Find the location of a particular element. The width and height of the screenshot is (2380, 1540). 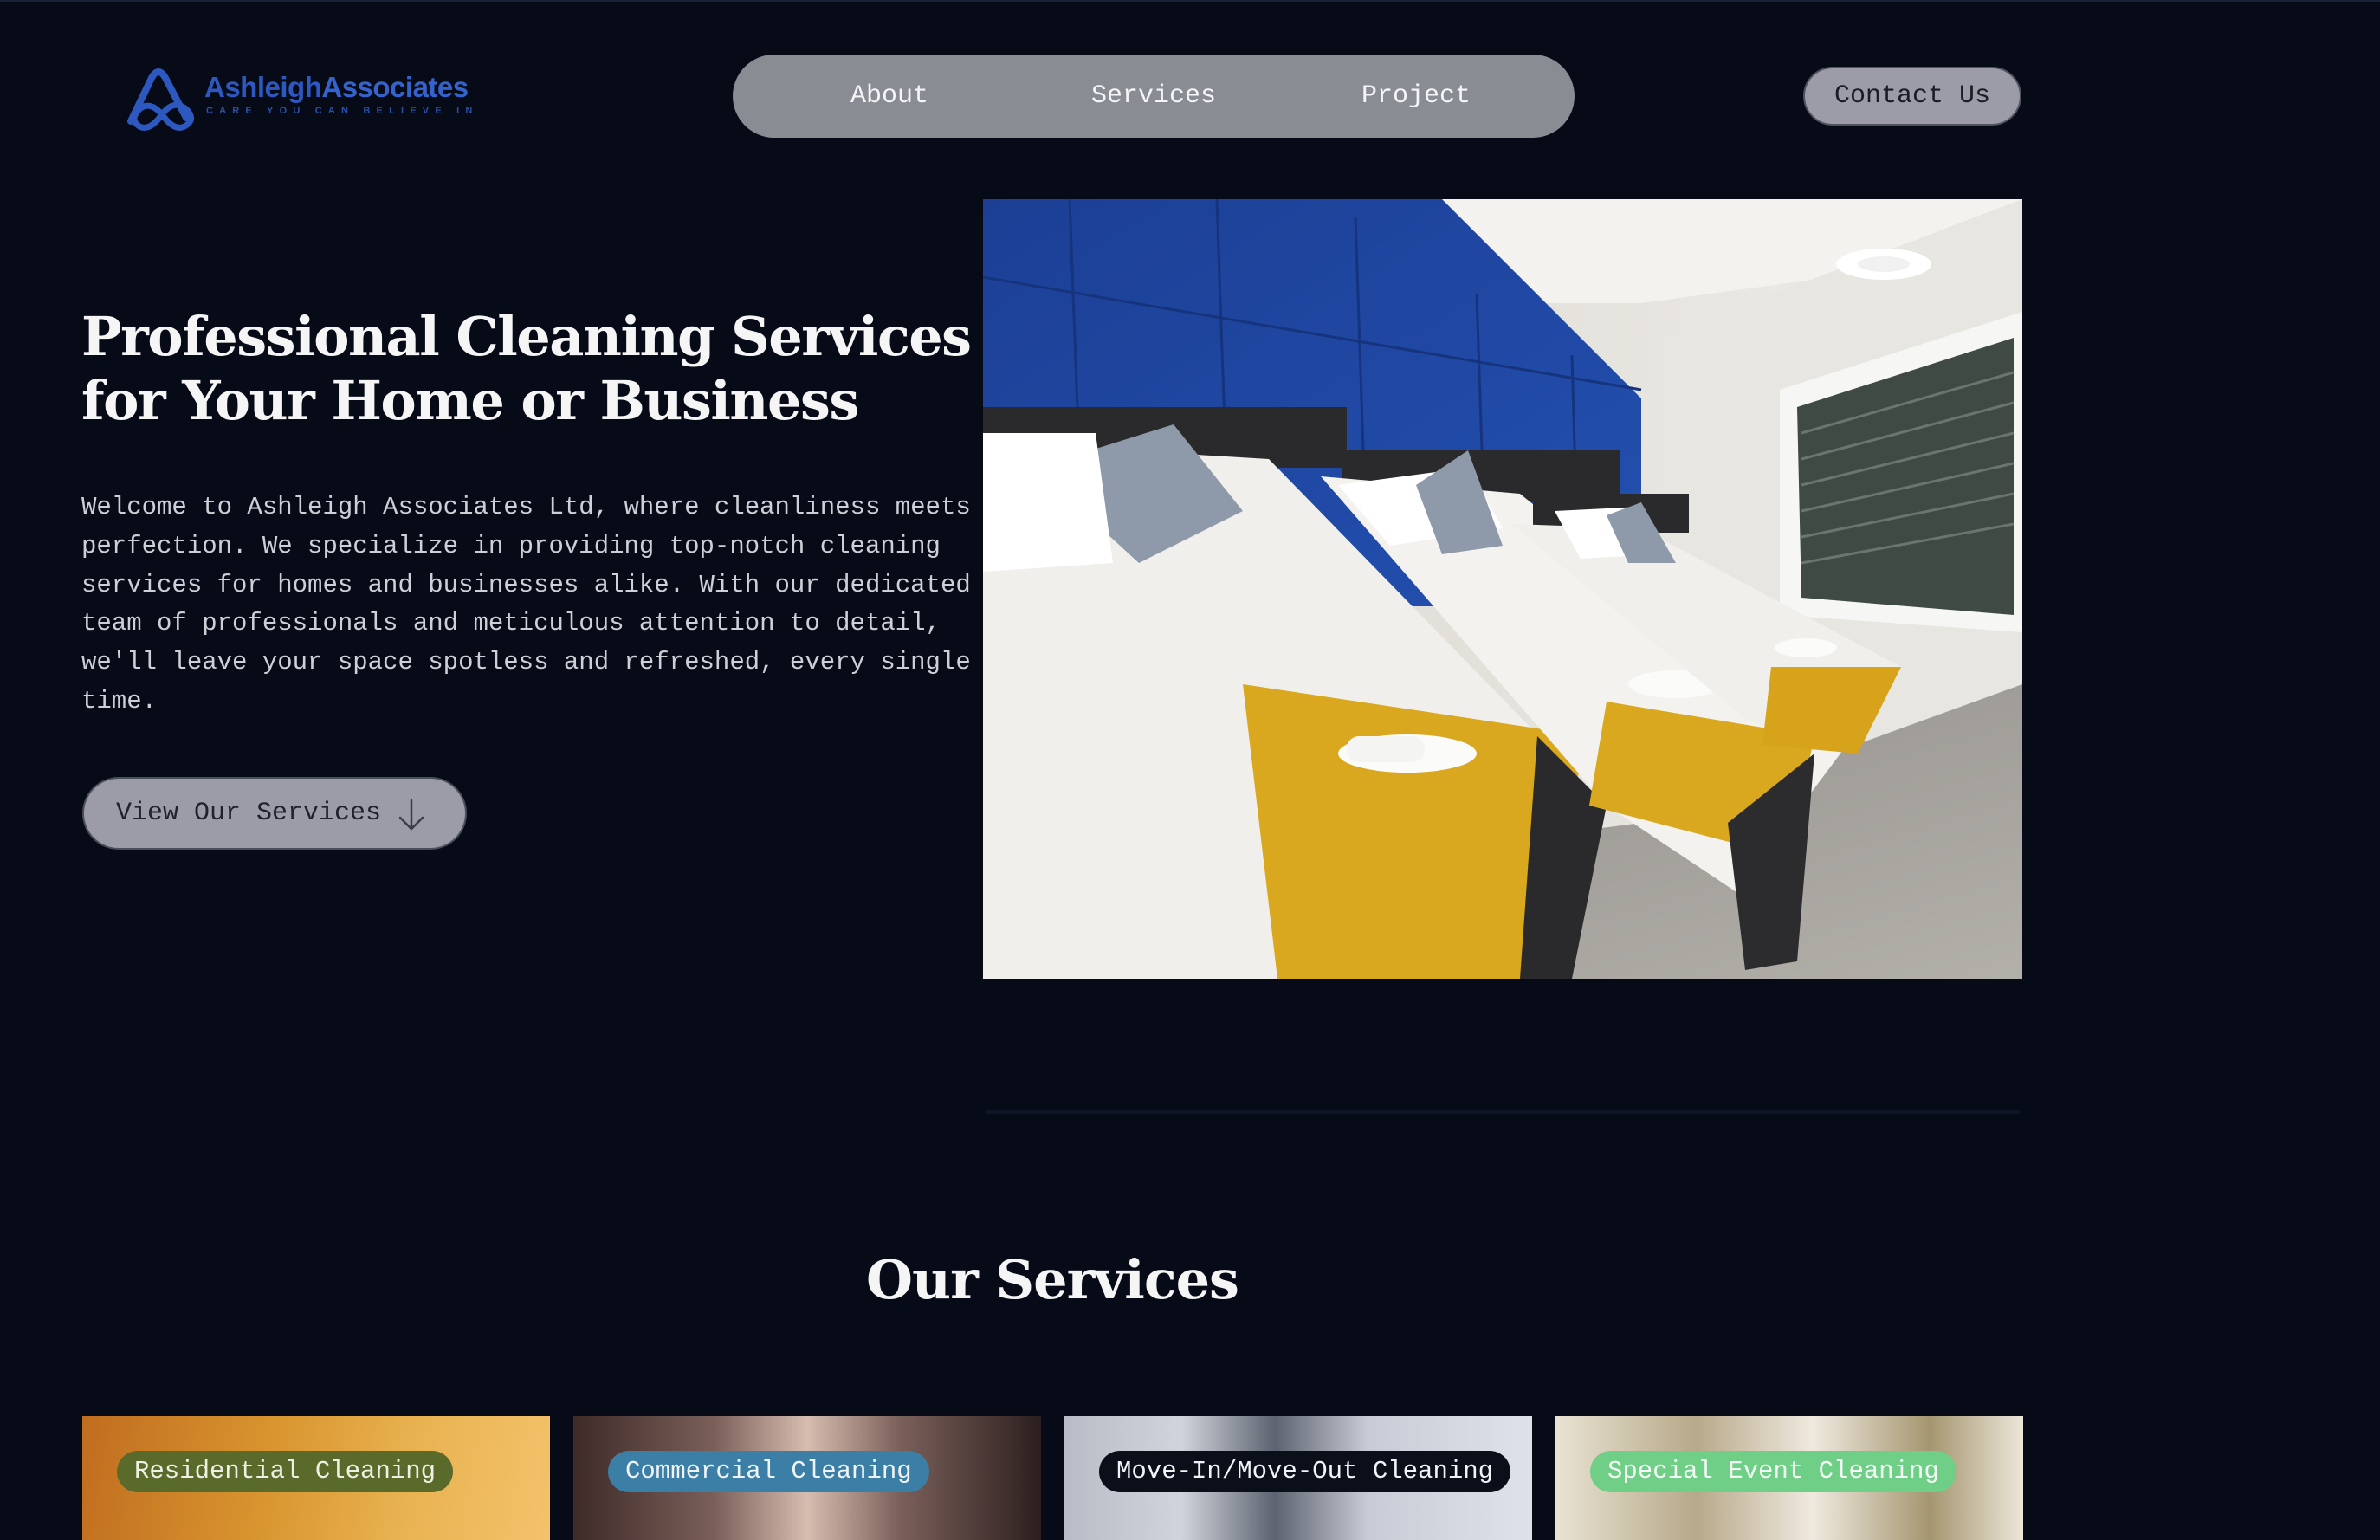

view-services-label: View Our Services is located at coordinates (249, 813).